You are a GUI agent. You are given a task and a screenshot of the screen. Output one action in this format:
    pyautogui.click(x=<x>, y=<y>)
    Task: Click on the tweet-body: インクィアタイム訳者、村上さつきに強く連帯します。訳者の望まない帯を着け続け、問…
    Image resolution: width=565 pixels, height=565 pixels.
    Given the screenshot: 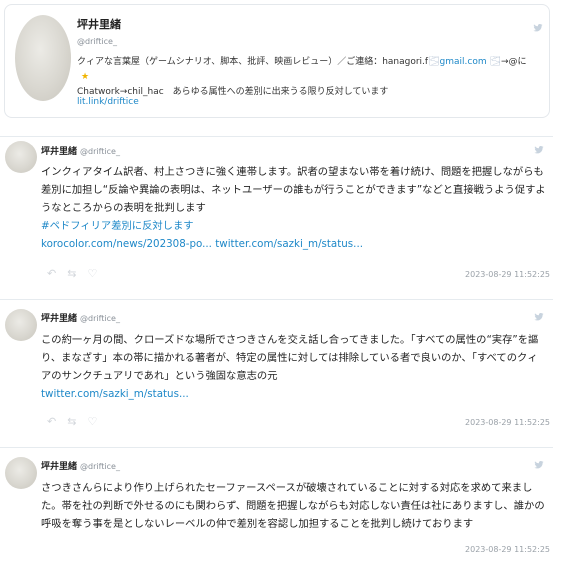 What is the action you would take?
    pyautogui.click(x=293, y=190)
    